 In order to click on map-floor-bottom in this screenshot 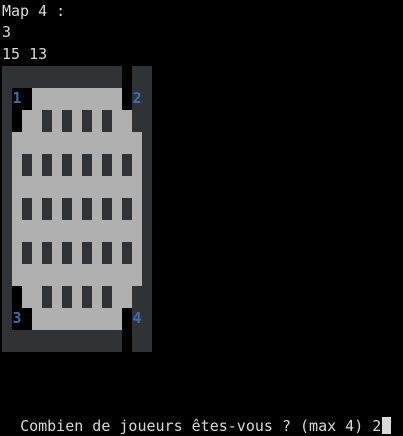, I will do `click(77, 319)`.